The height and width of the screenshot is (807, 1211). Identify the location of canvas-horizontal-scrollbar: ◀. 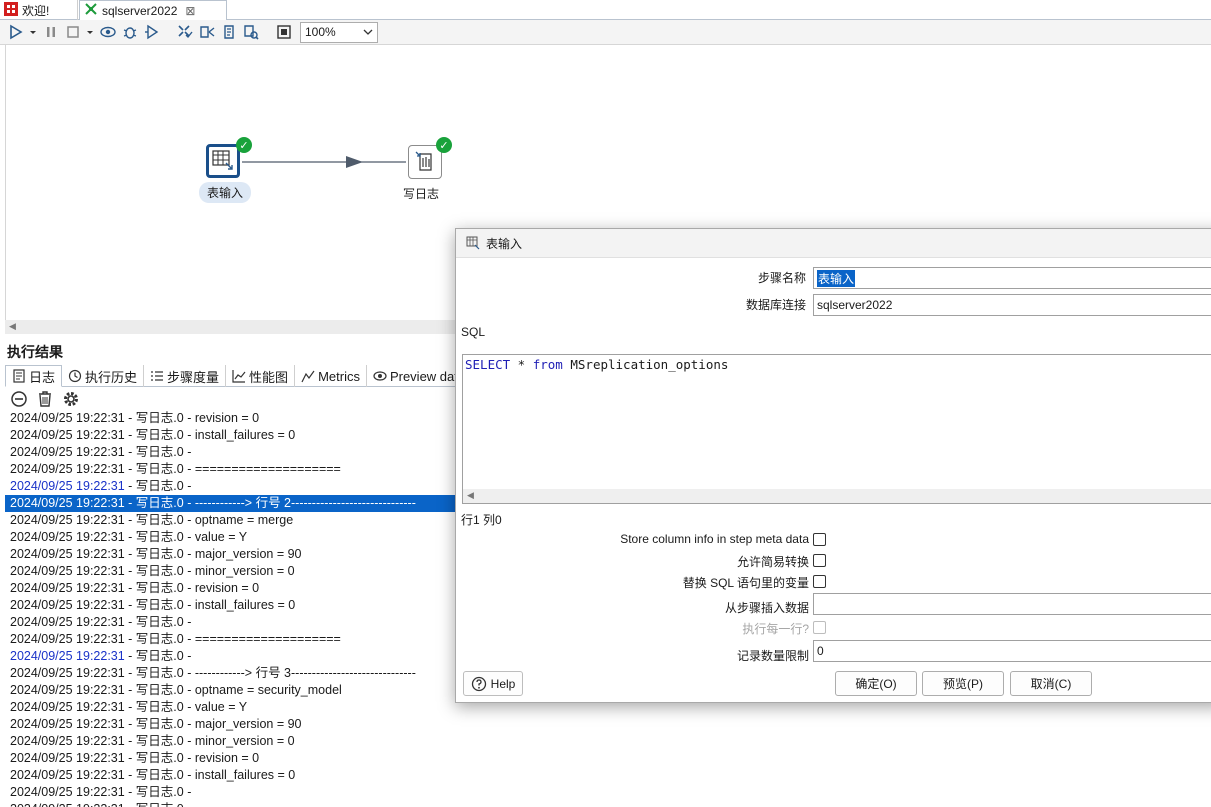
(232, 327).